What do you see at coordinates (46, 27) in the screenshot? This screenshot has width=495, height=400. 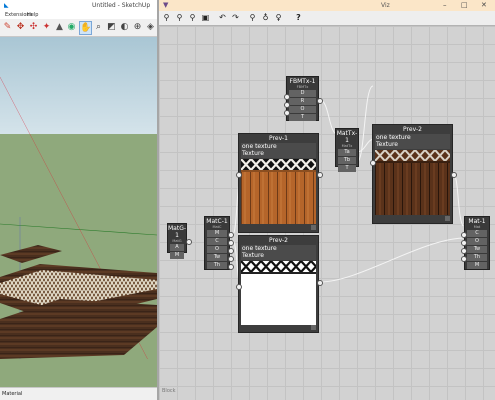 I see `offset-icon: ✦` at bounding box center [46, 27].